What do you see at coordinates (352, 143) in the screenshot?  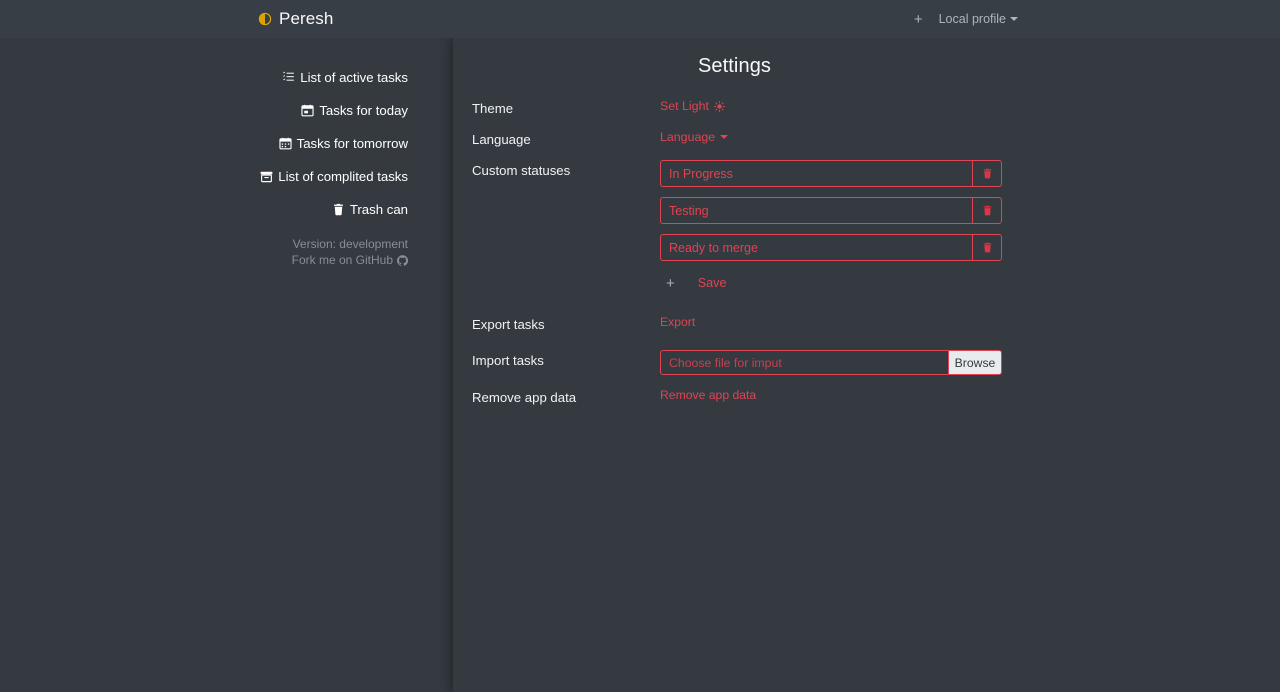 I see `sidebar-item-label: Tasks for tomorrow` at bounding box center [352, 143].